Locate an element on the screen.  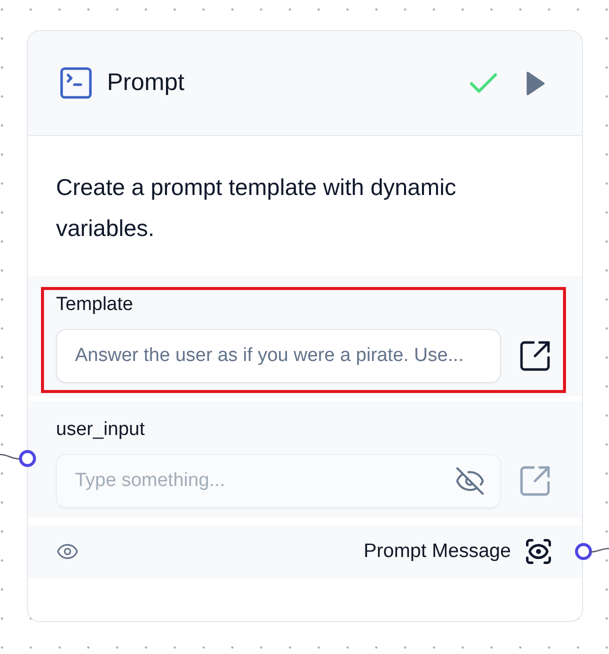
node-title: Prompt is located at coordinates (145, 83).